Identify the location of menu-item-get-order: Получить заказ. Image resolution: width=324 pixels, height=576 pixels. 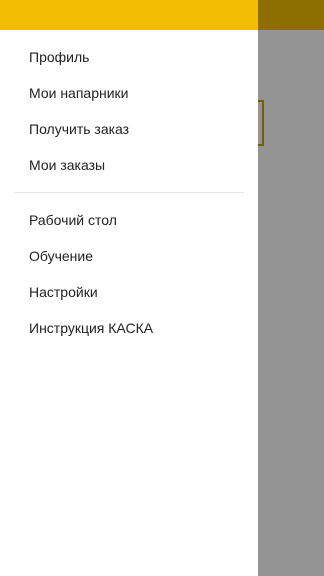
(129, 129).